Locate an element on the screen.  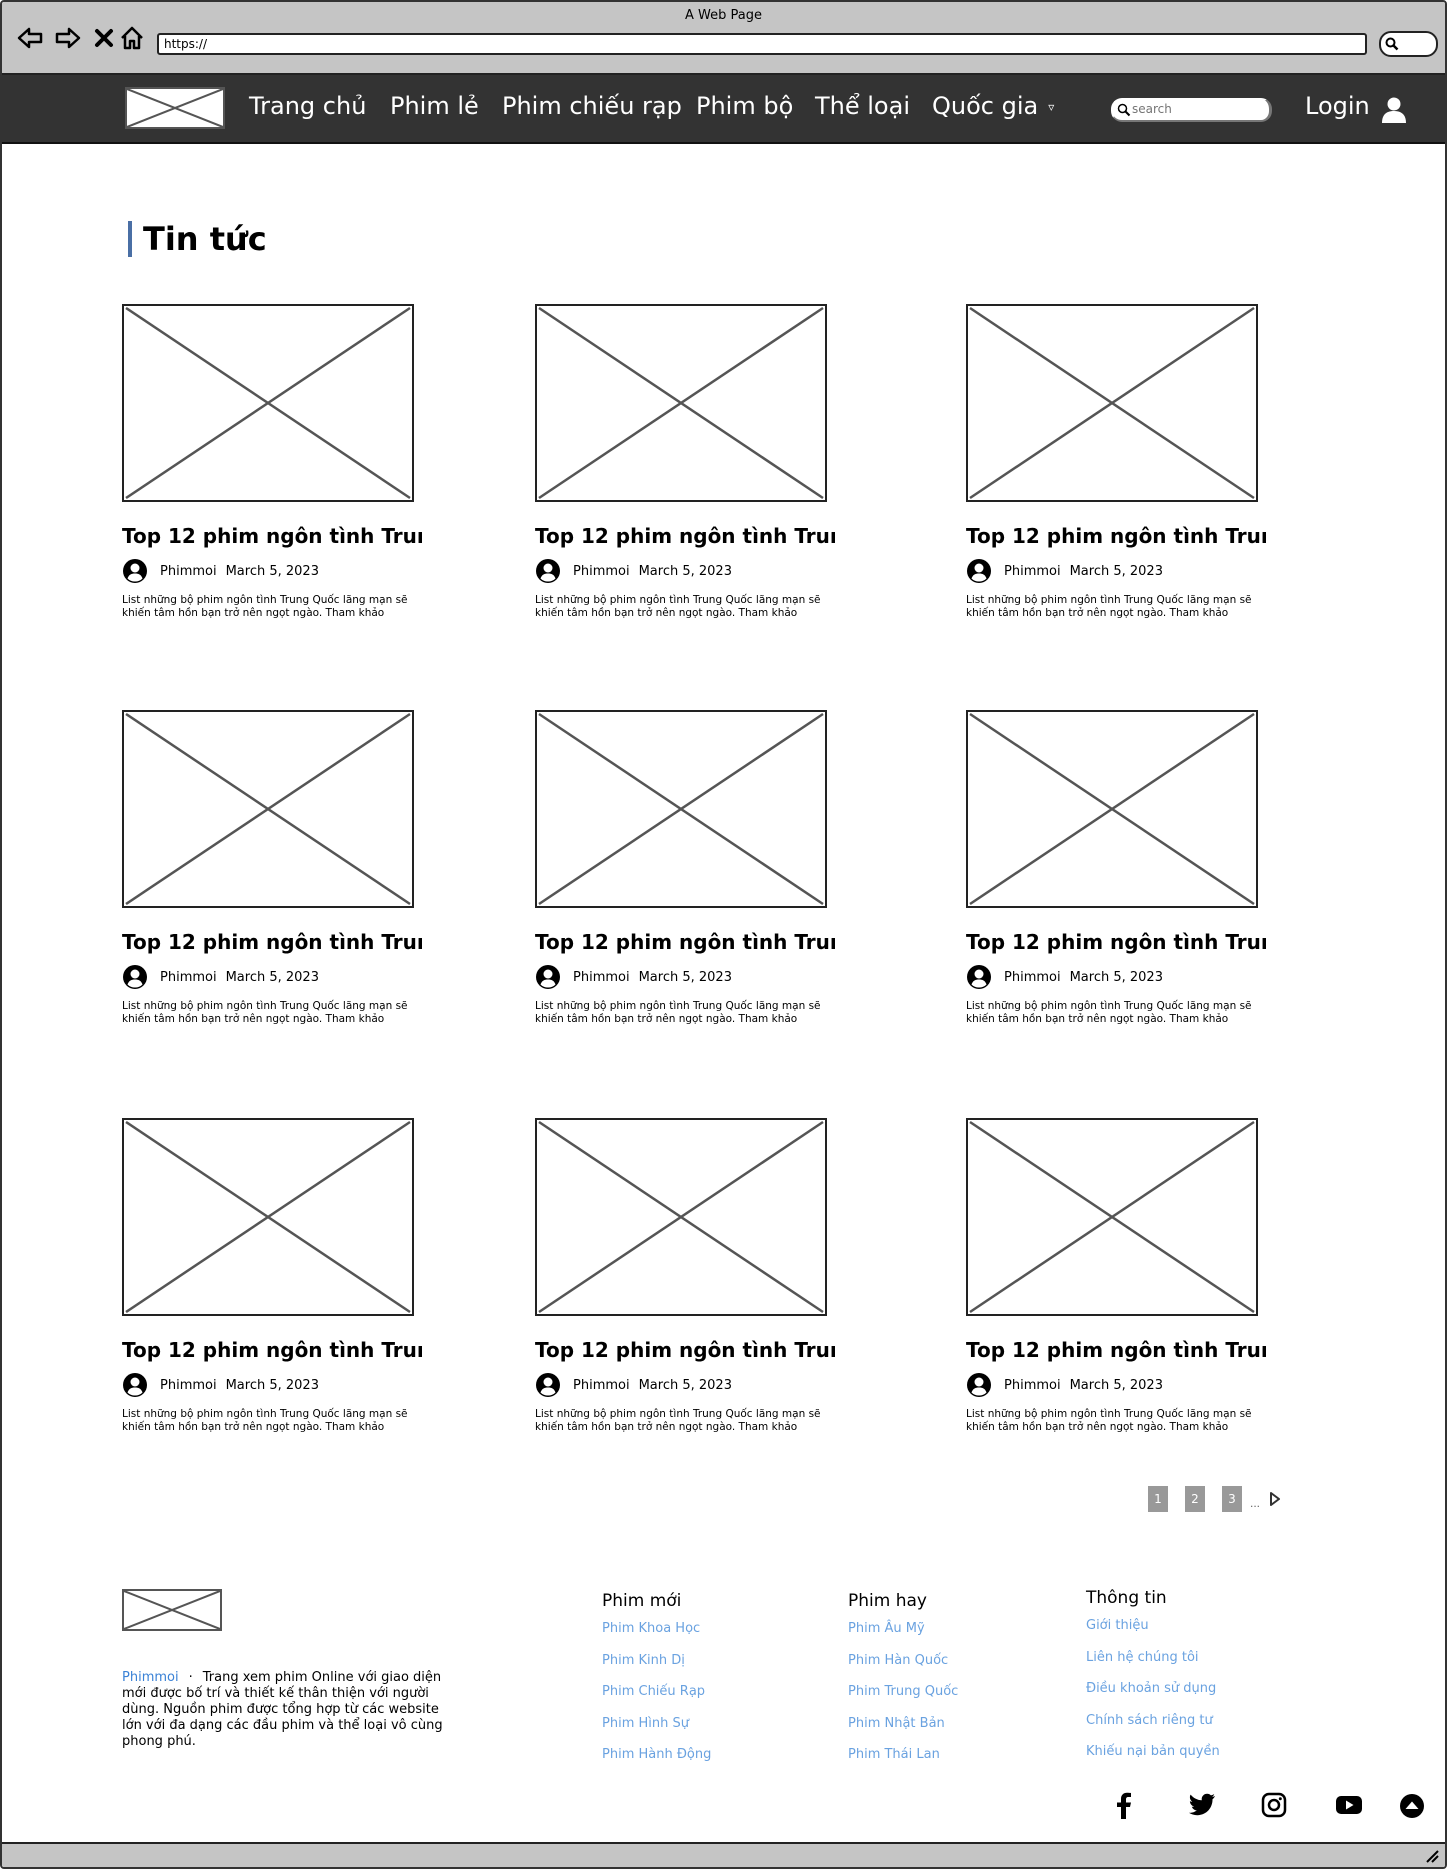
home-button is located at coordinates (132, 38).